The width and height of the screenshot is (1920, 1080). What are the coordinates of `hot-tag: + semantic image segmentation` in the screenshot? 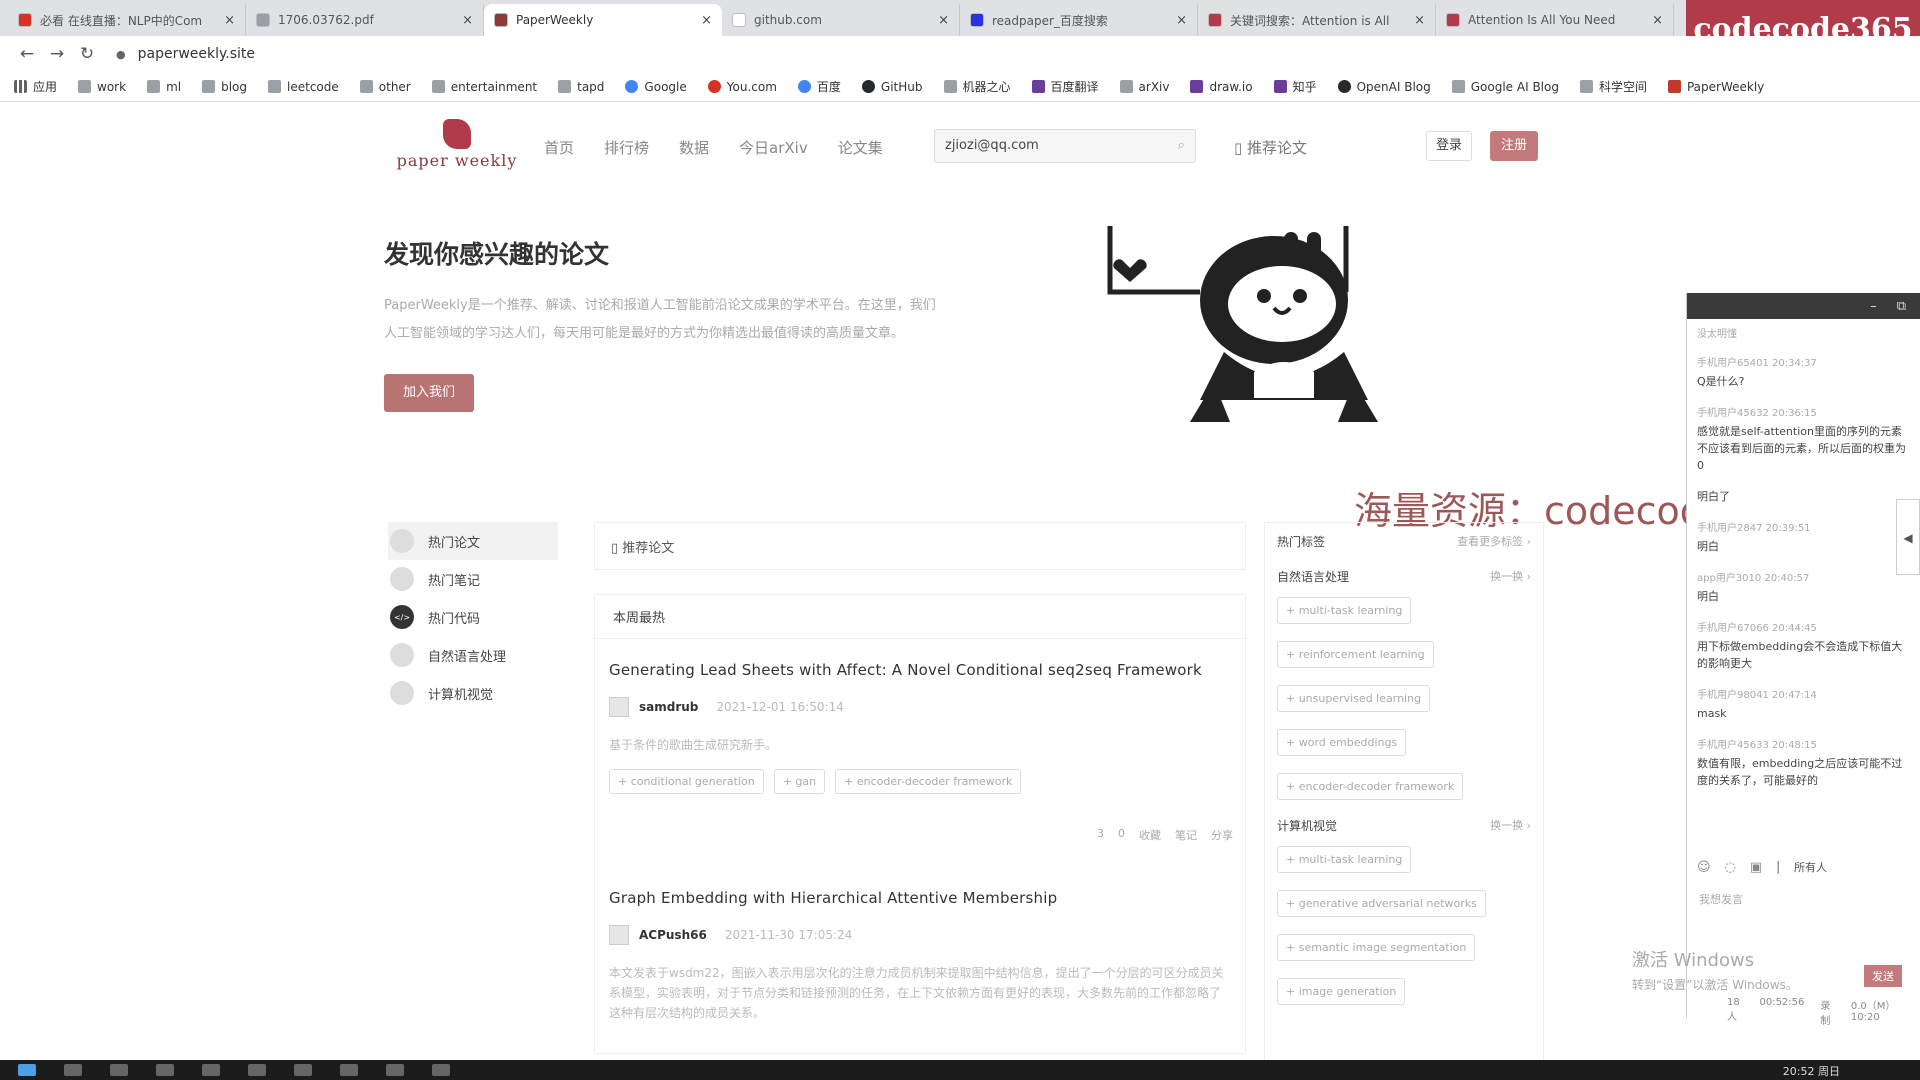 It's located at (1376, 947).